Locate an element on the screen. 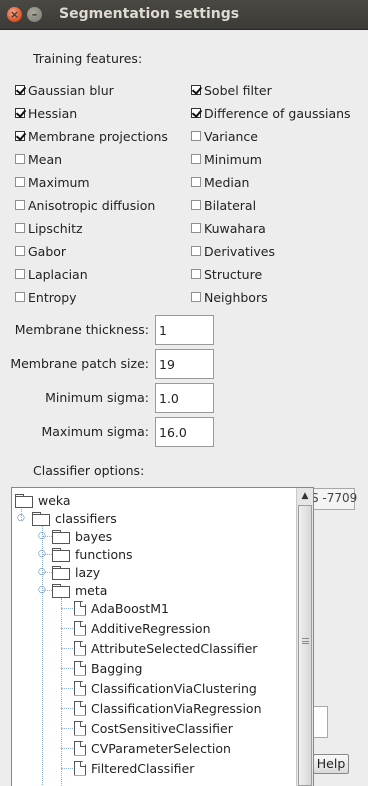 This screenshot has height=786, width=368. checkbox-entropy: Entropy is located at coordinates (46, 297).